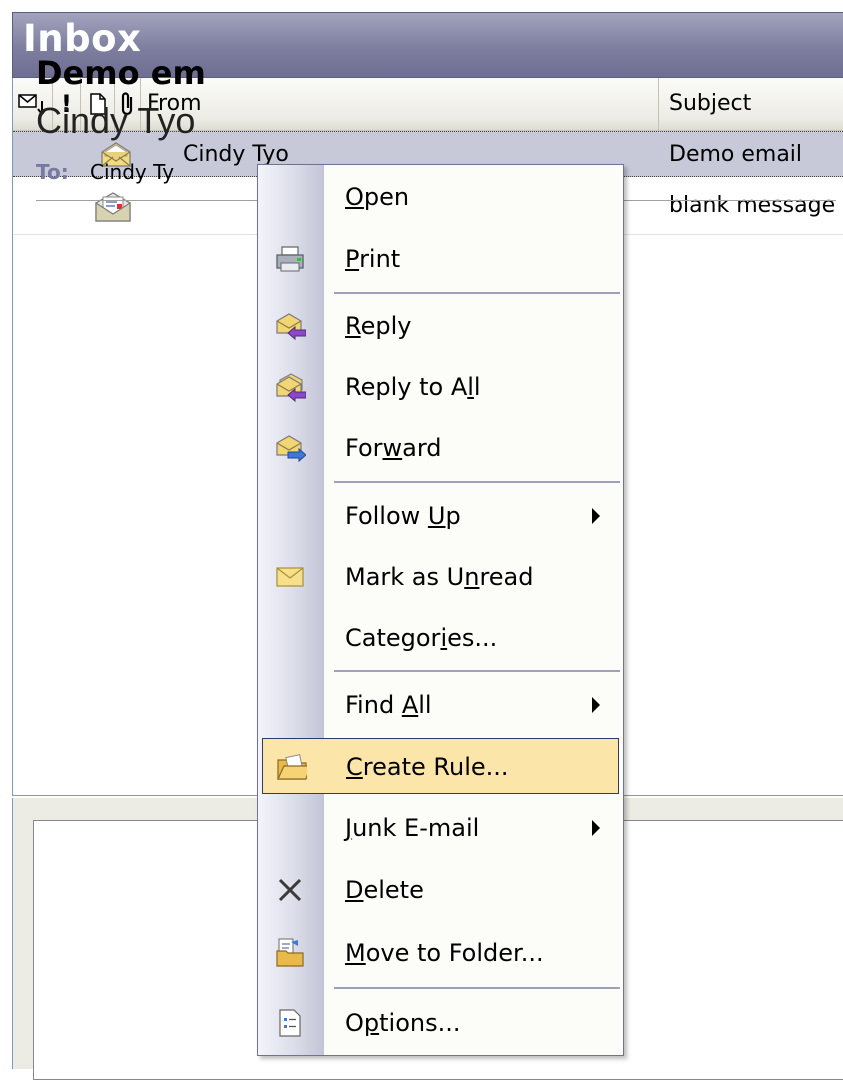  I want to click on printer-icon, so click(290, 259).